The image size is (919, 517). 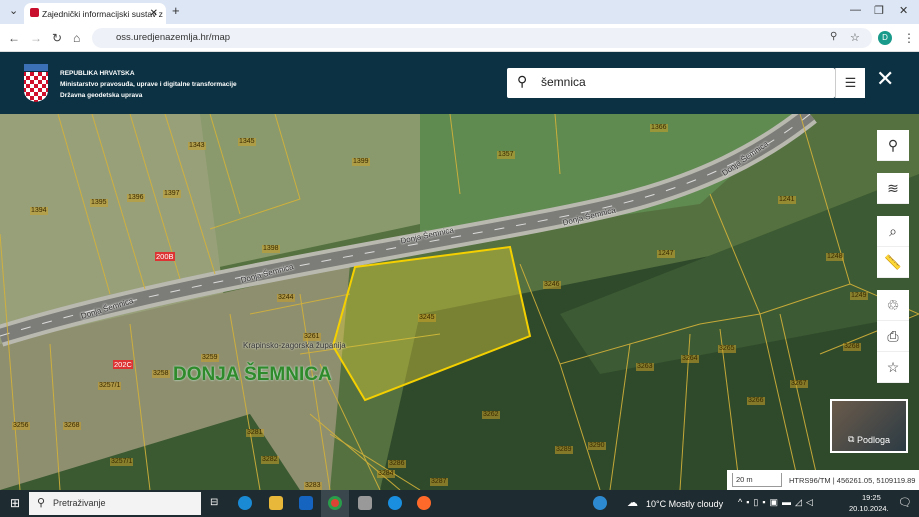 I want to click on location-permission-icon: ⚲, so click(x=833, y=36).